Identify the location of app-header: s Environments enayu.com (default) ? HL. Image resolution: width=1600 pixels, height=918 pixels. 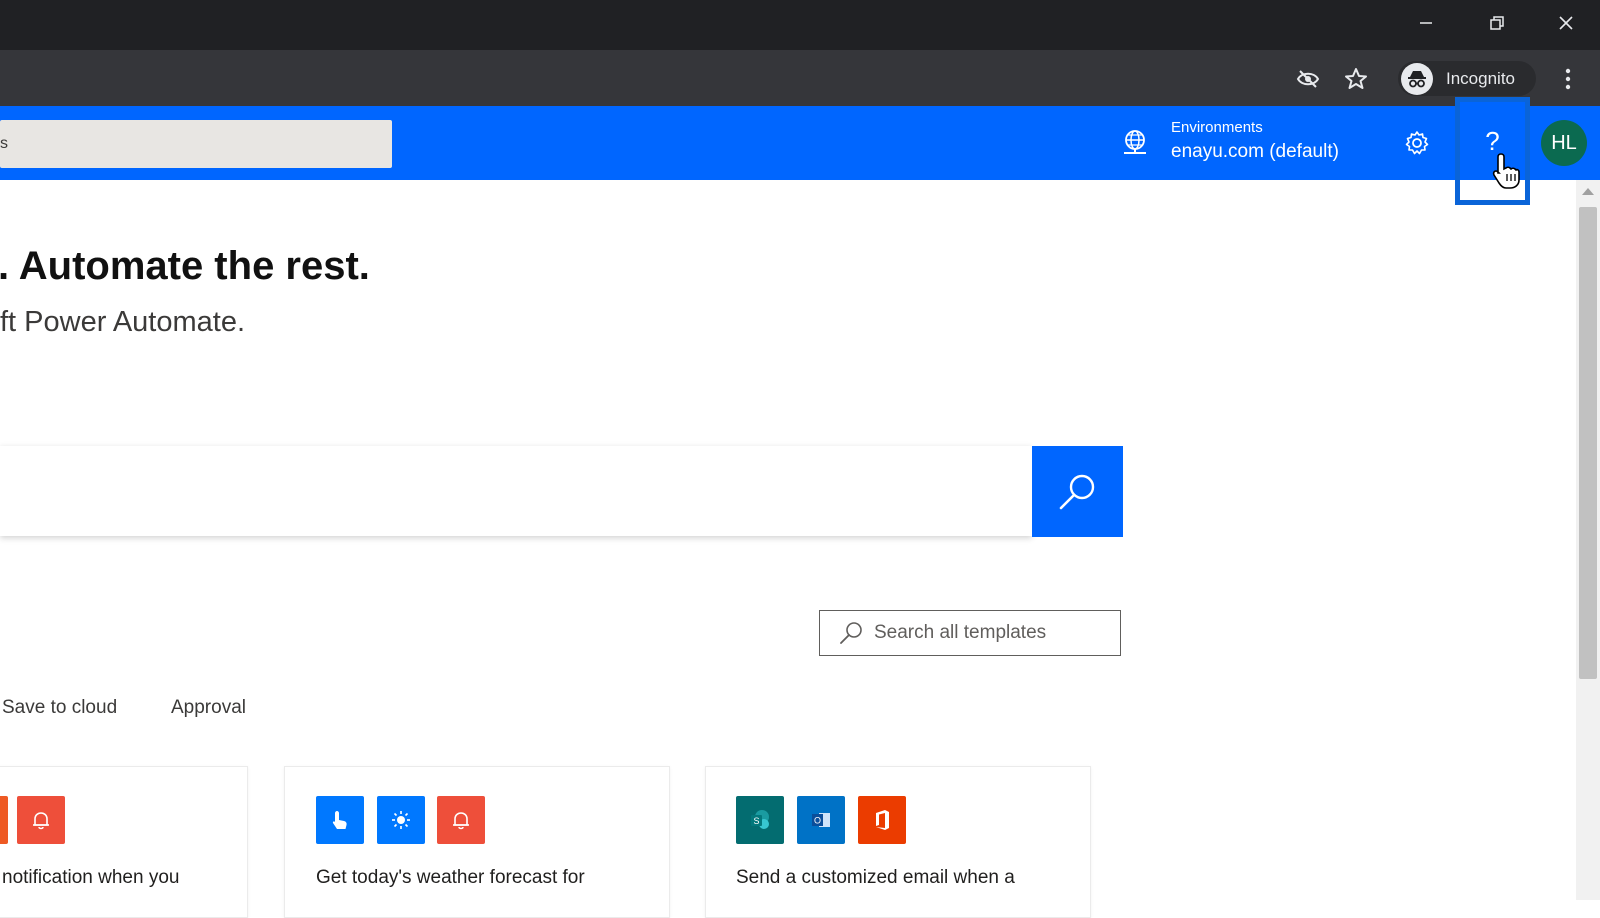
(800, 151).